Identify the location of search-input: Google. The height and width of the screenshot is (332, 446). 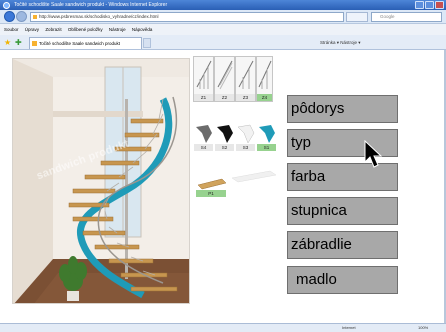
(406, 17).